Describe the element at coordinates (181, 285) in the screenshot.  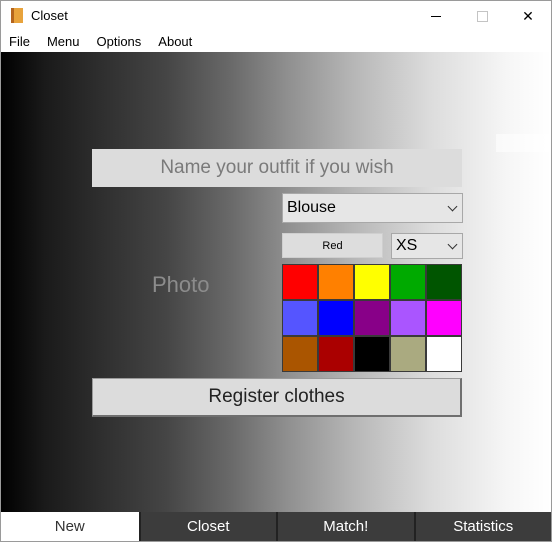
I see `photo-placeholder: Photo` at that location.